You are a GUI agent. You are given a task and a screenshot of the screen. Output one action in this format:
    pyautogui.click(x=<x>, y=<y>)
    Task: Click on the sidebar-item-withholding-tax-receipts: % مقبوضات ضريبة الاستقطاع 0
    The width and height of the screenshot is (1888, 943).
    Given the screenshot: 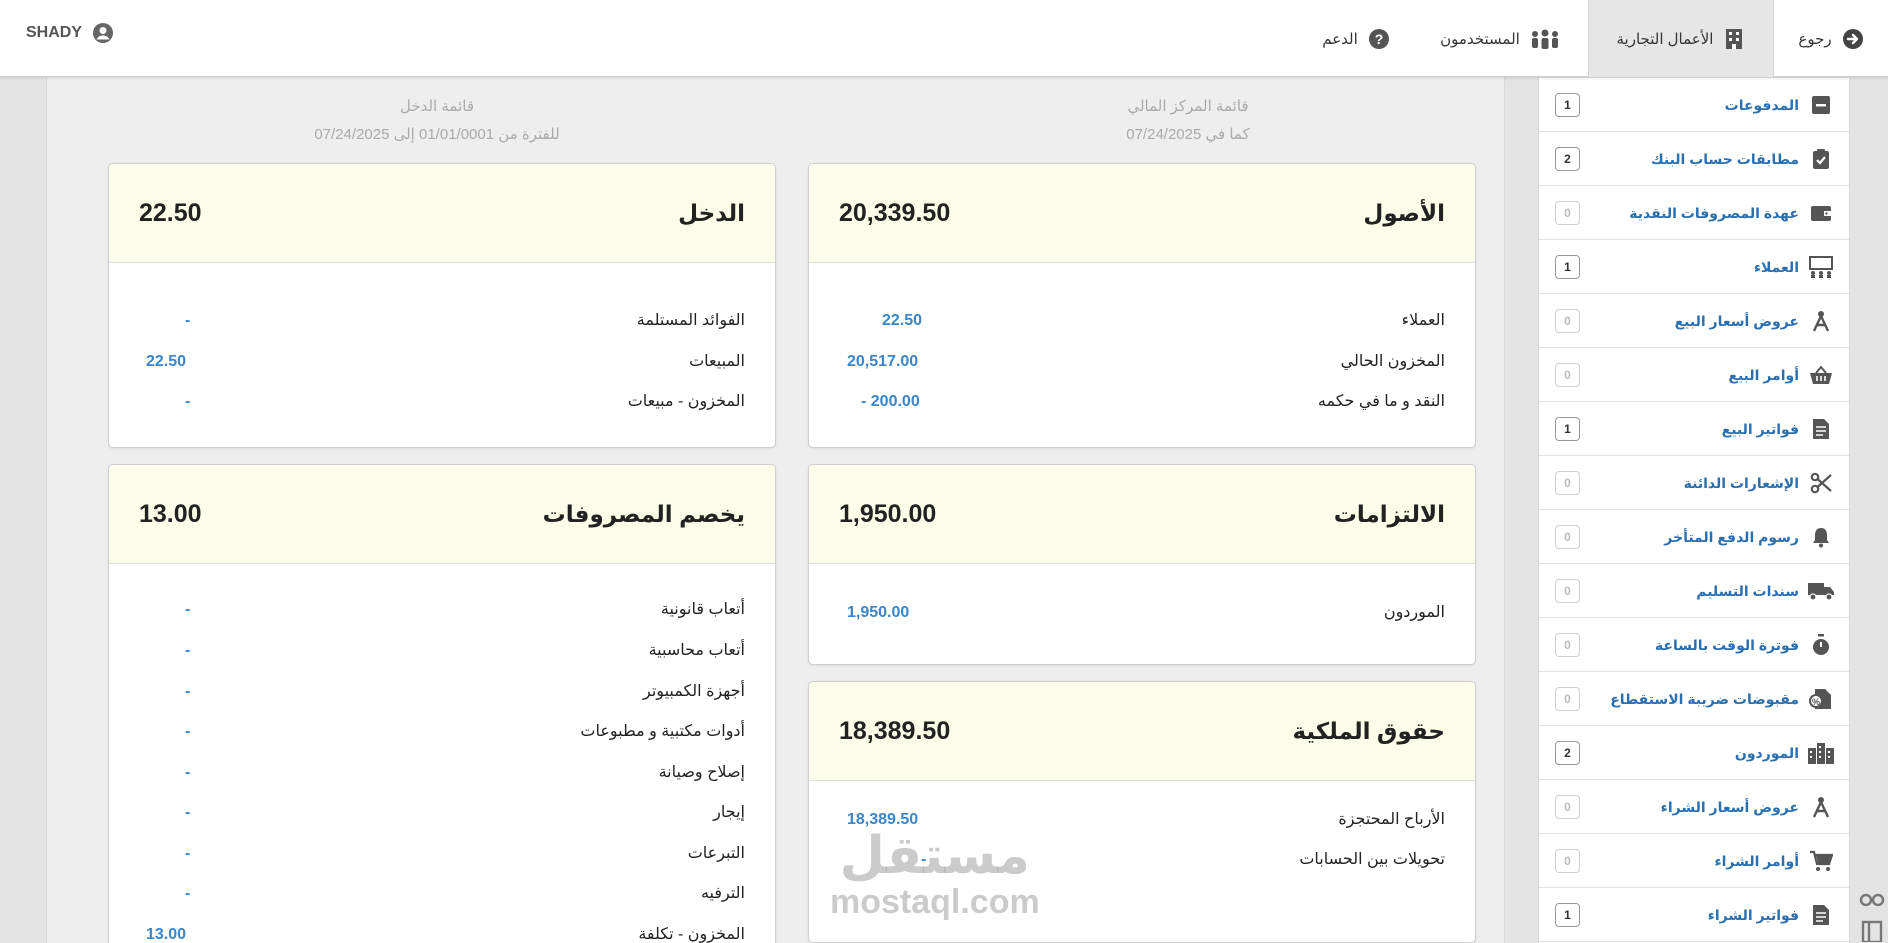 What is the action you would take?
    pyautogui.click(x=1694, y=699)
    